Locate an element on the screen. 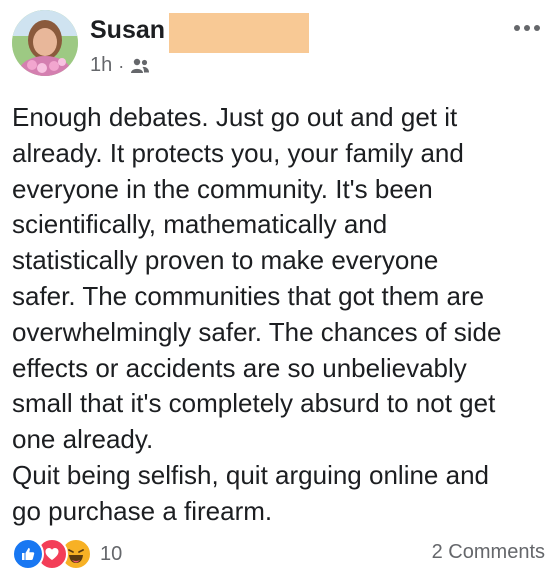 Image resolution: width=557 pixels, height=574 pixels. avatar-photo is located at coordinates (45, 43).